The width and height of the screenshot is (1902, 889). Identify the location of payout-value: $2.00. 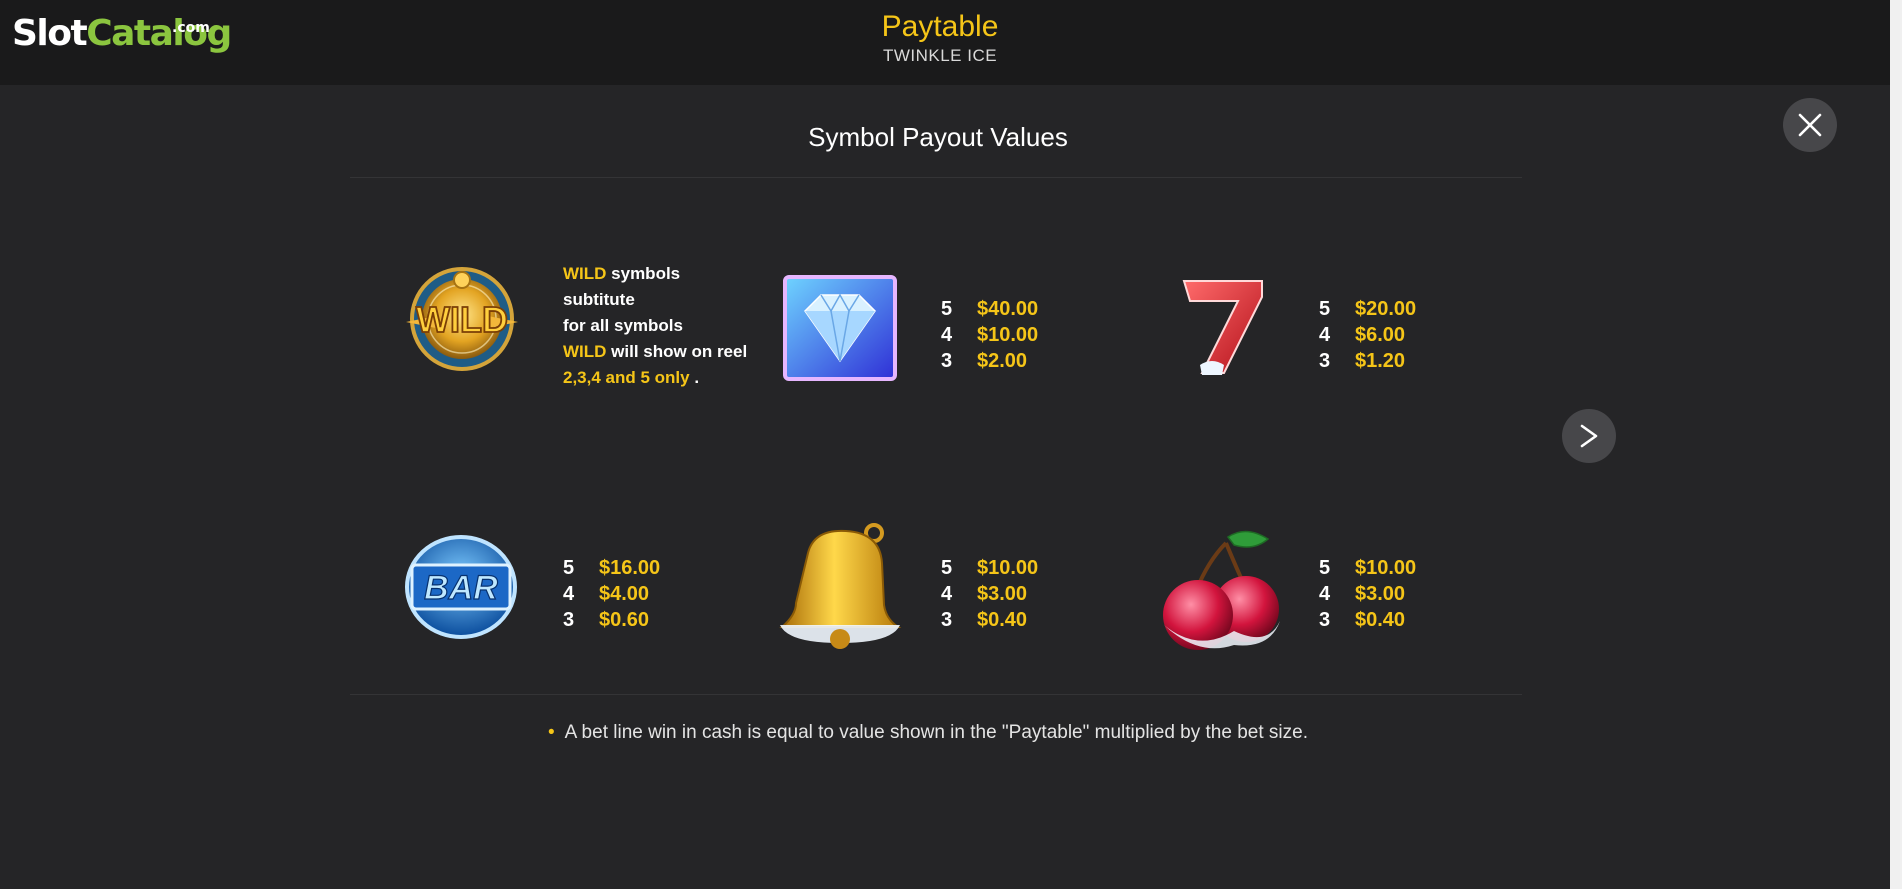
(1002, 361).